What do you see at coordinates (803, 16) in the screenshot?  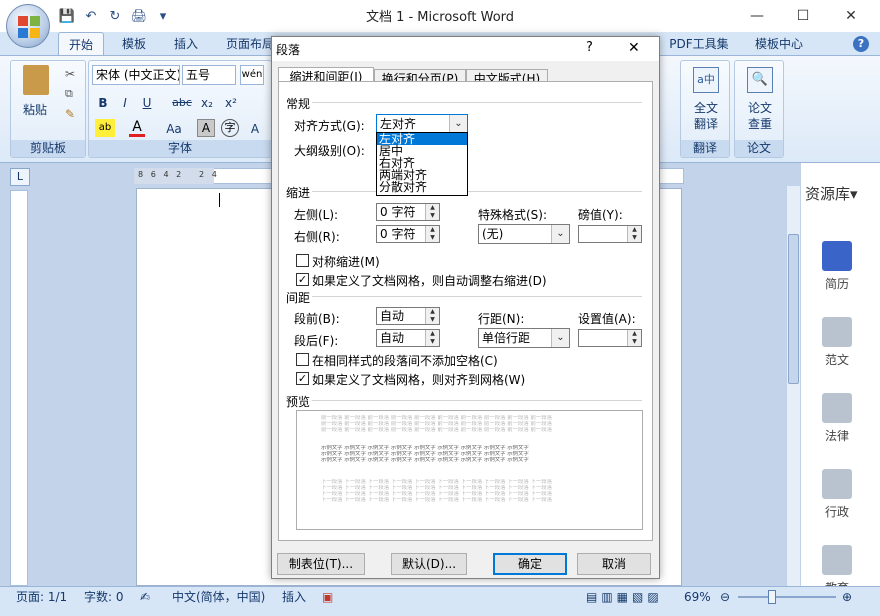 I see `maximize-icon: ☐` at bounding box center [803, 16].